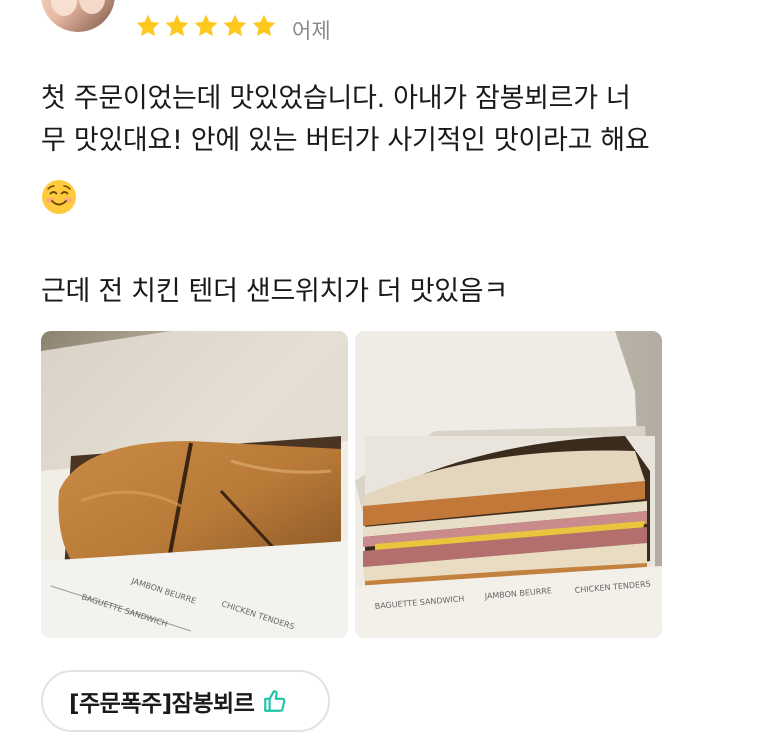 The image size is (773, 747). What do you see at coordinates (274, 291) in the screenshot?
I see `review-line-3: 근데 전 치킨 텐더 샌드위치가 더 맛있음ㅋ` at bounding box center [274, 291].